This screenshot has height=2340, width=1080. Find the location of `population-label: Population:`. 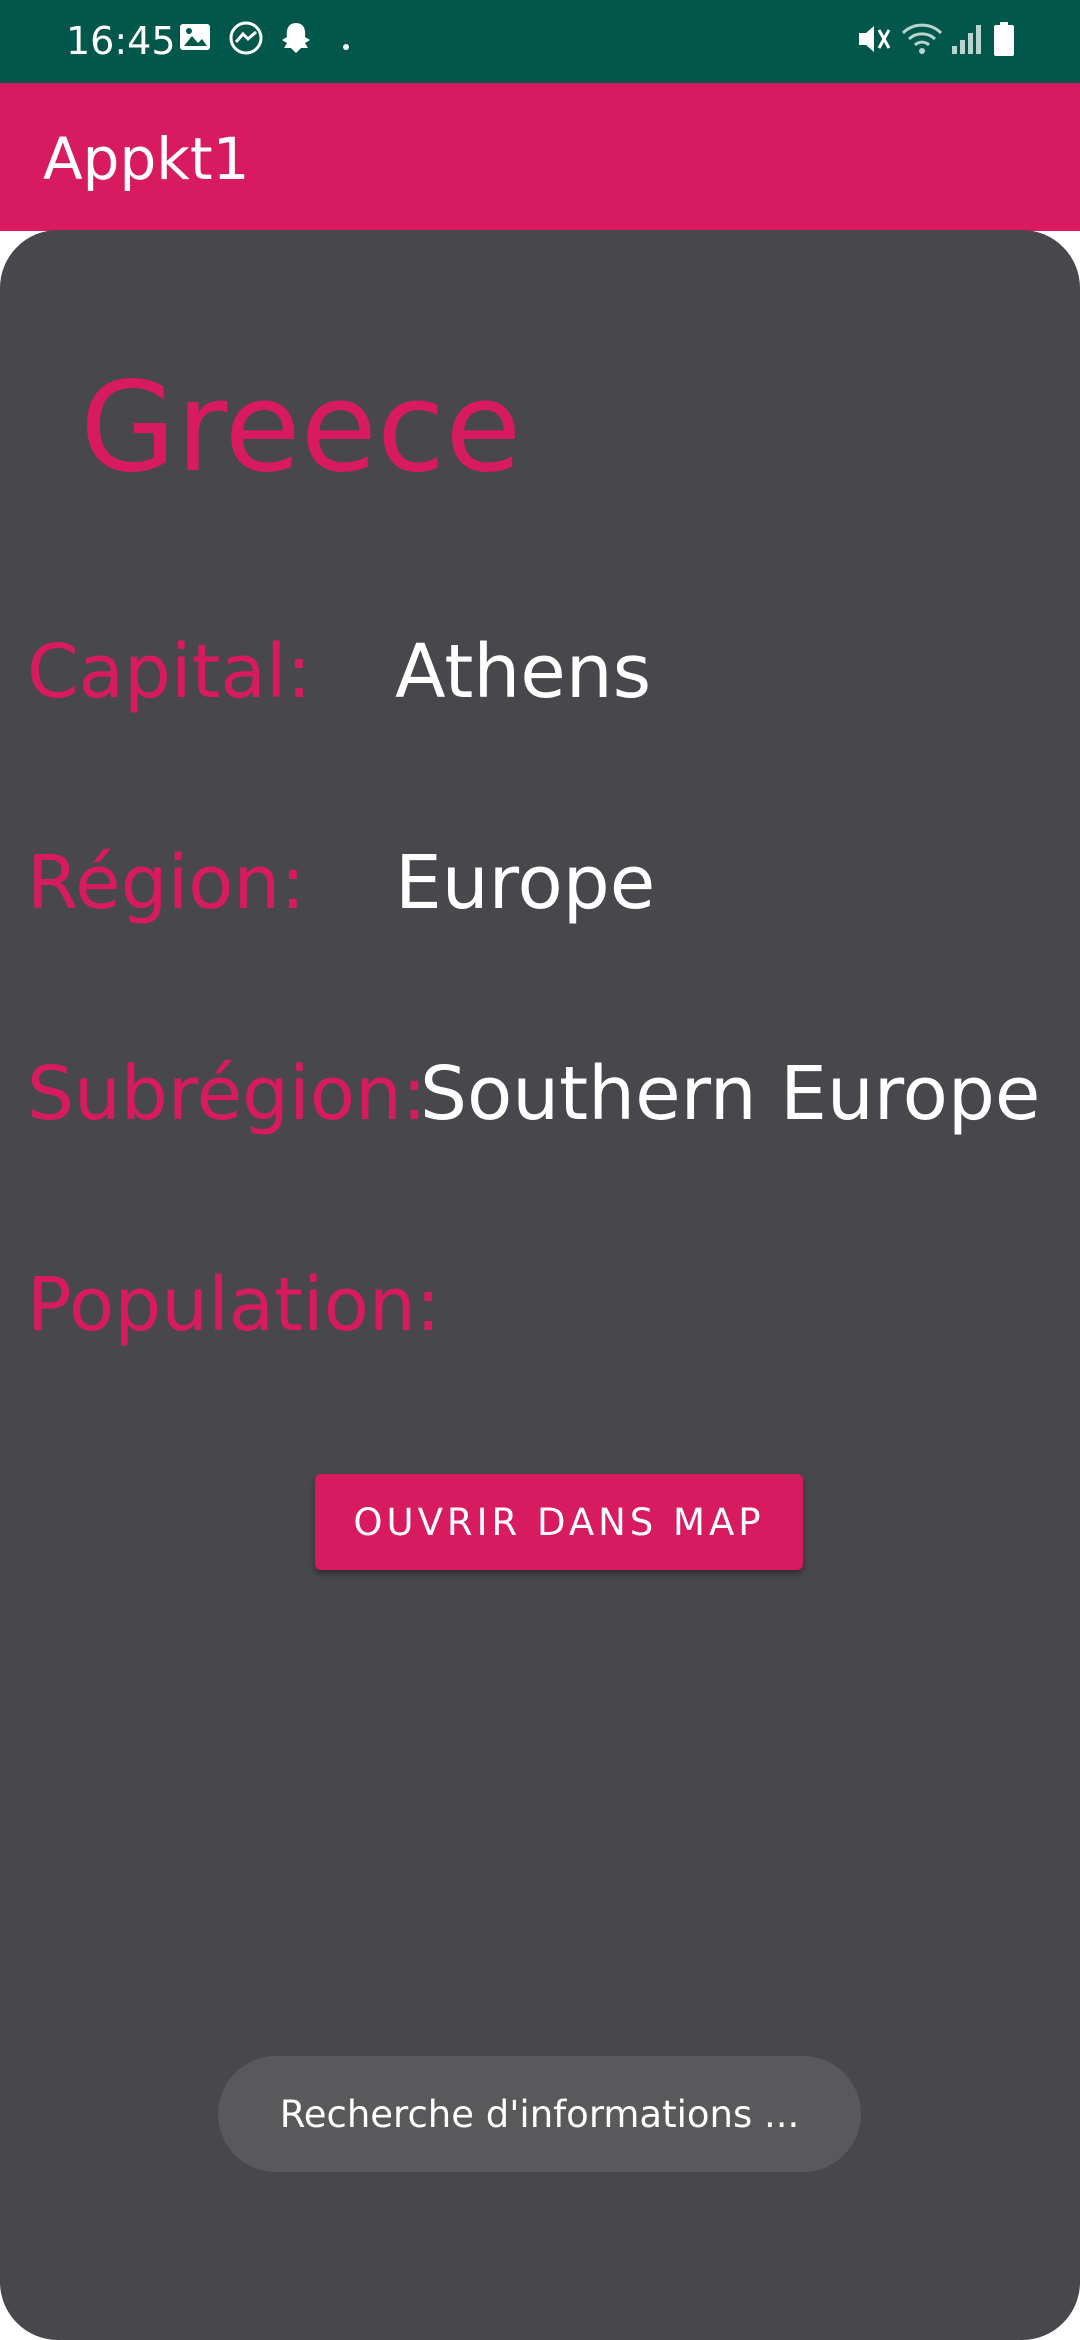

population-label: Population: is located at coordinates (234, 1305).